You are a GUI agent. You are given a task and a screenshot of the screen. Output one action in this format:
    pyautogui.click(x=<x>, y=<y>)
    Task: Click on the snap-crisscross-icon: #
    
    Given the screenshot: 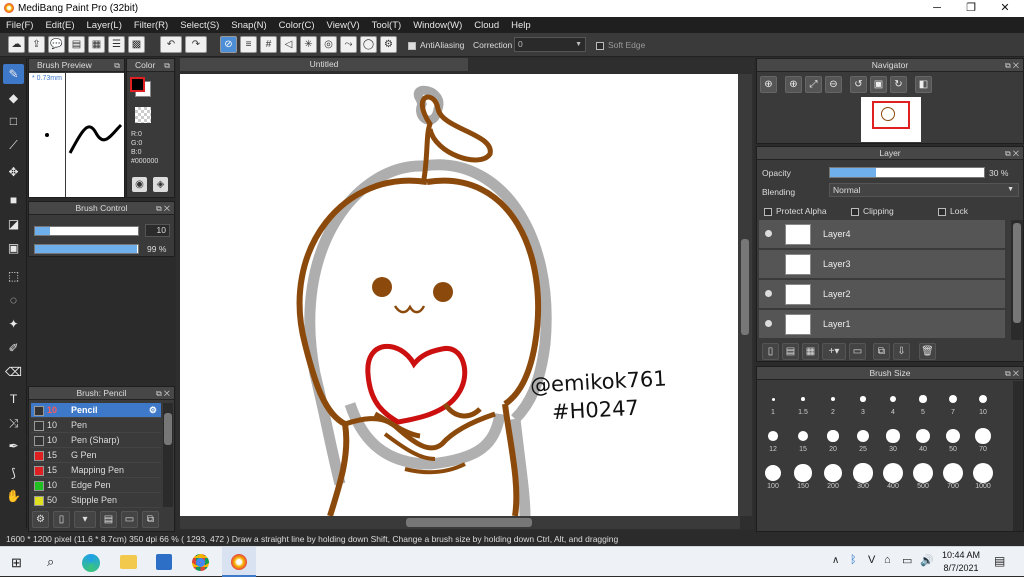 What is the action you would take?
    pyautogui.click(x=268, y=44)
    